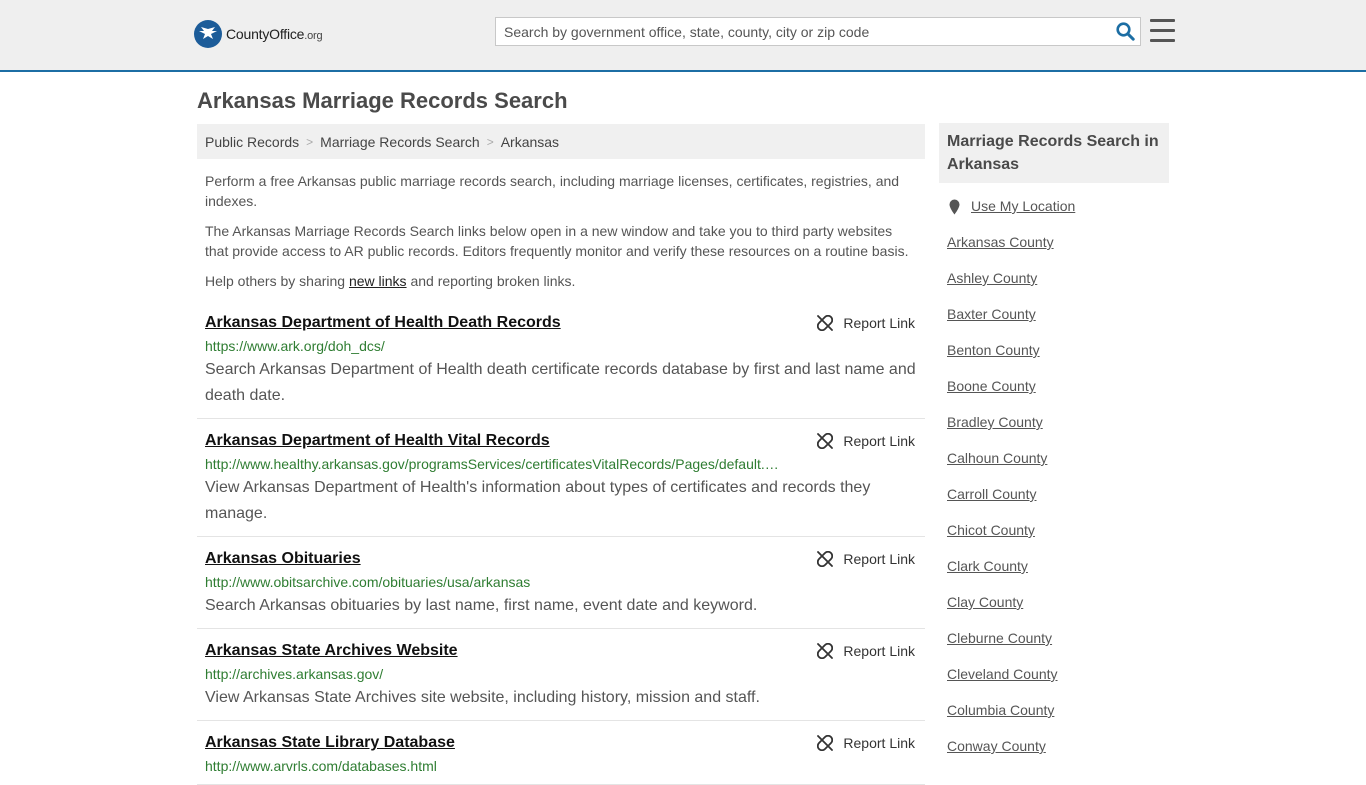 Image resolution: width=1366 pixels, height=785 pixels. What do you see at coordinates (330, 743) in the screenshot?
I see `result-title-link: Arkansas State Library Database` at bounding box center [330, 743].